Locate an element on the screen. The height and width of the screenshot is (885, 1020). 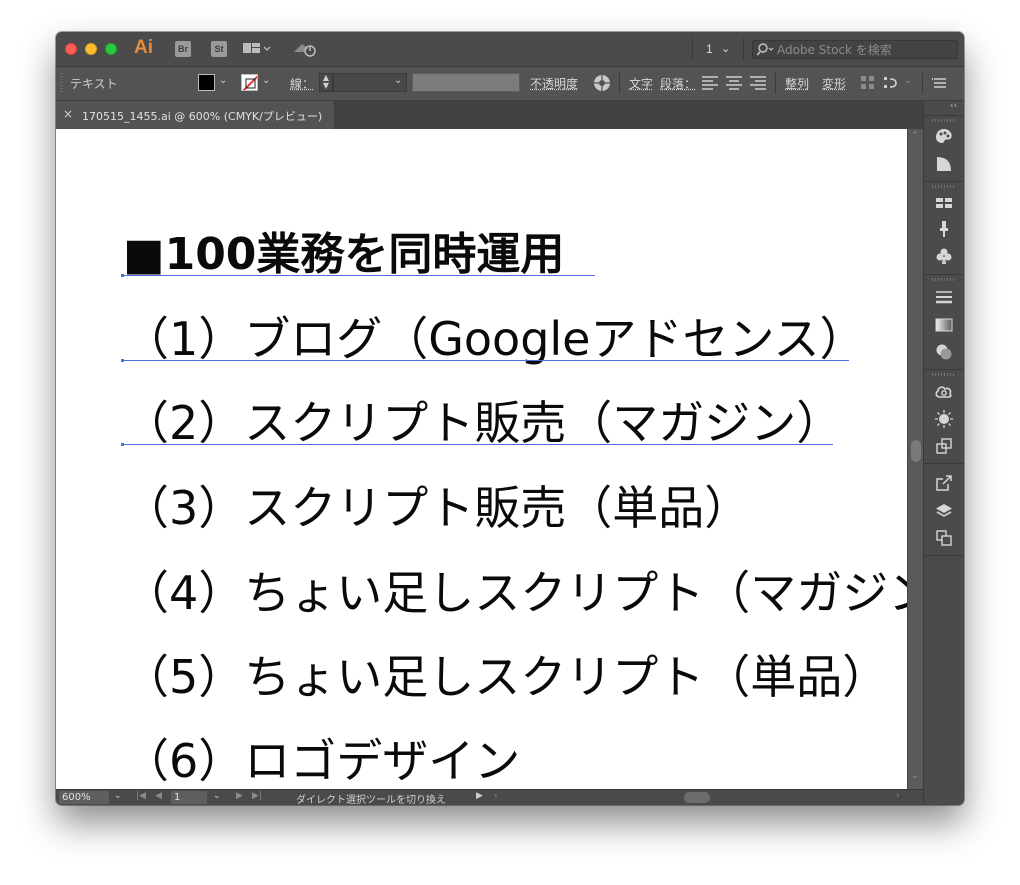
isolate-group-icon is located at coordinates (868, 83).